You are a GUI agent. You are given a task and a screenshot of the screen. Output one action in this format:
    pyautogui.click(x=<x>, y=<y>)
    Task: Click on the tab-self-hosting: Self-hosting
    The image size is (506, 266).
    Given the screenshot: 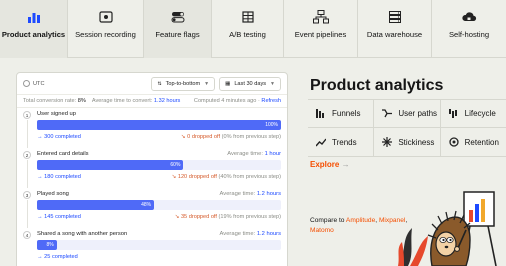 What is the action you would take?
    pyautogui.click(x=469, y=29)
    